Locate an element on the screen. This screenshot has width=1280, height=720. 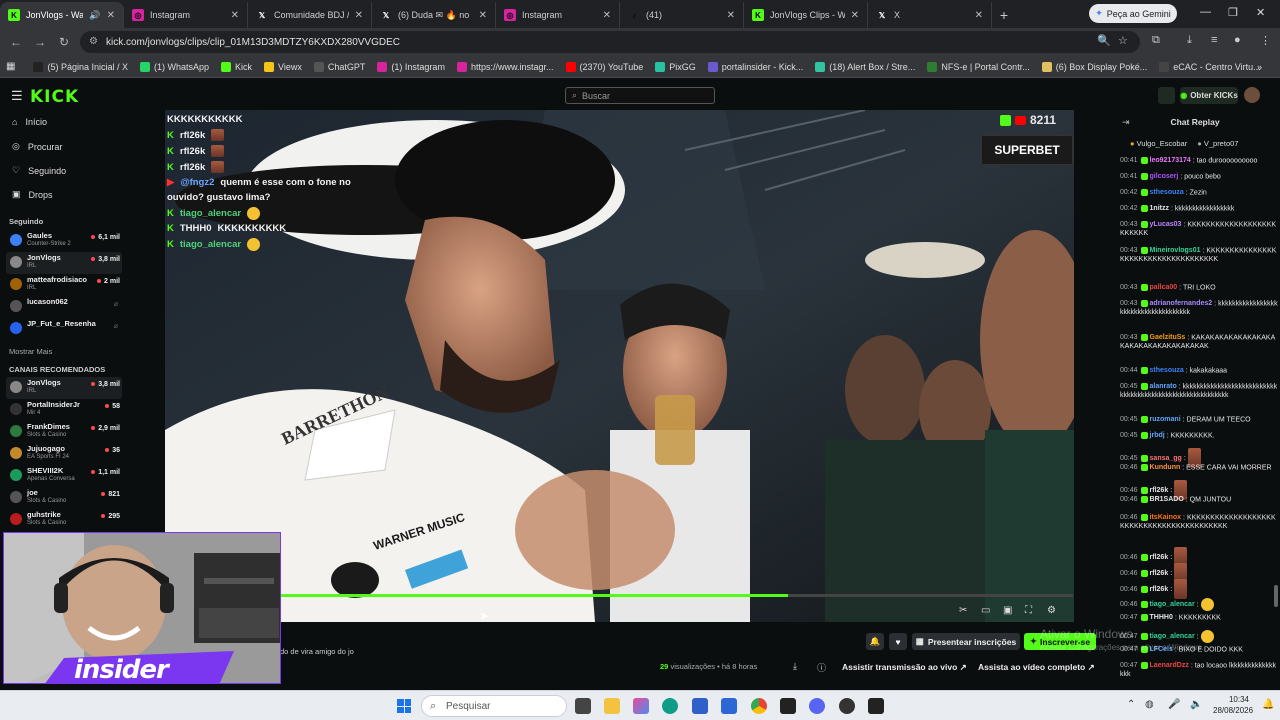
sidebar-channel: PortalInsiderJr Mir 4 58 is located at coordinates (64, 410).